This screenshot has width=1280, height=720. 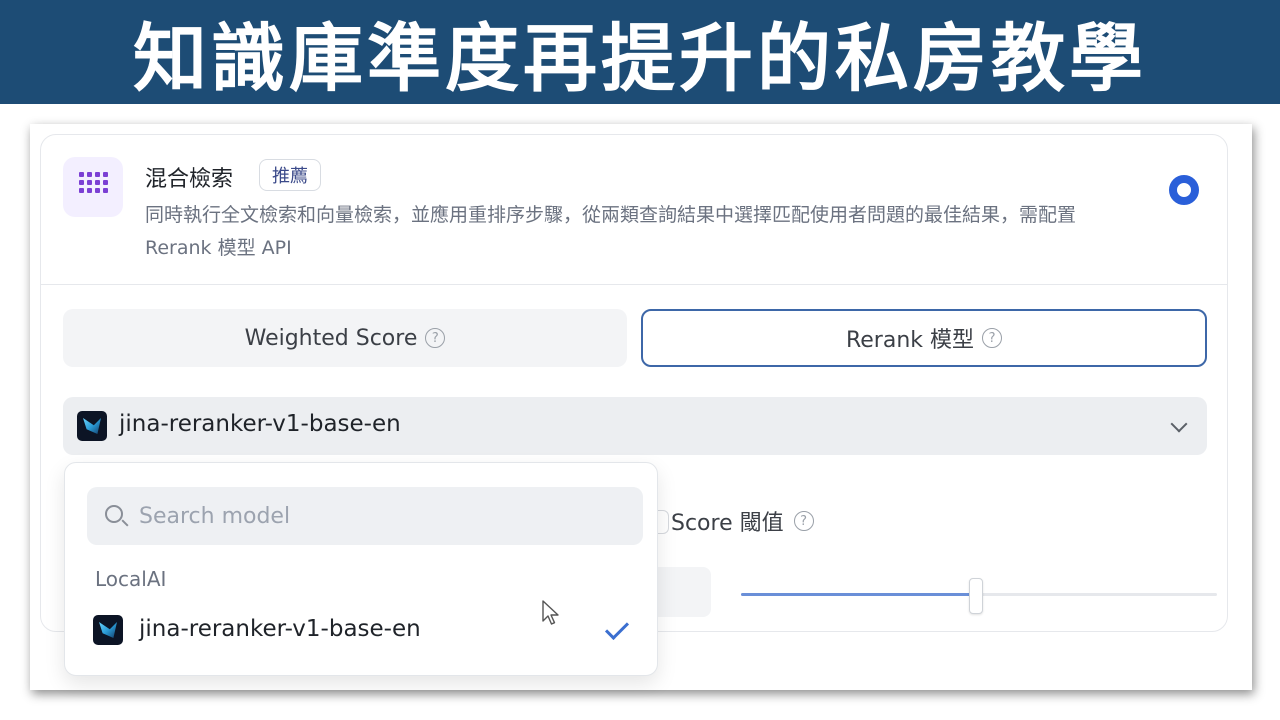 I want to click on search-icon, so click(x=114, y=514).